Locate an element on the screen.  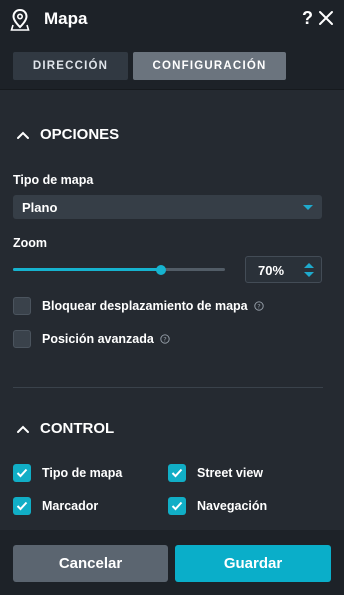
checkbox-label: Tipo de mapa is located at coordinates (82, 473).